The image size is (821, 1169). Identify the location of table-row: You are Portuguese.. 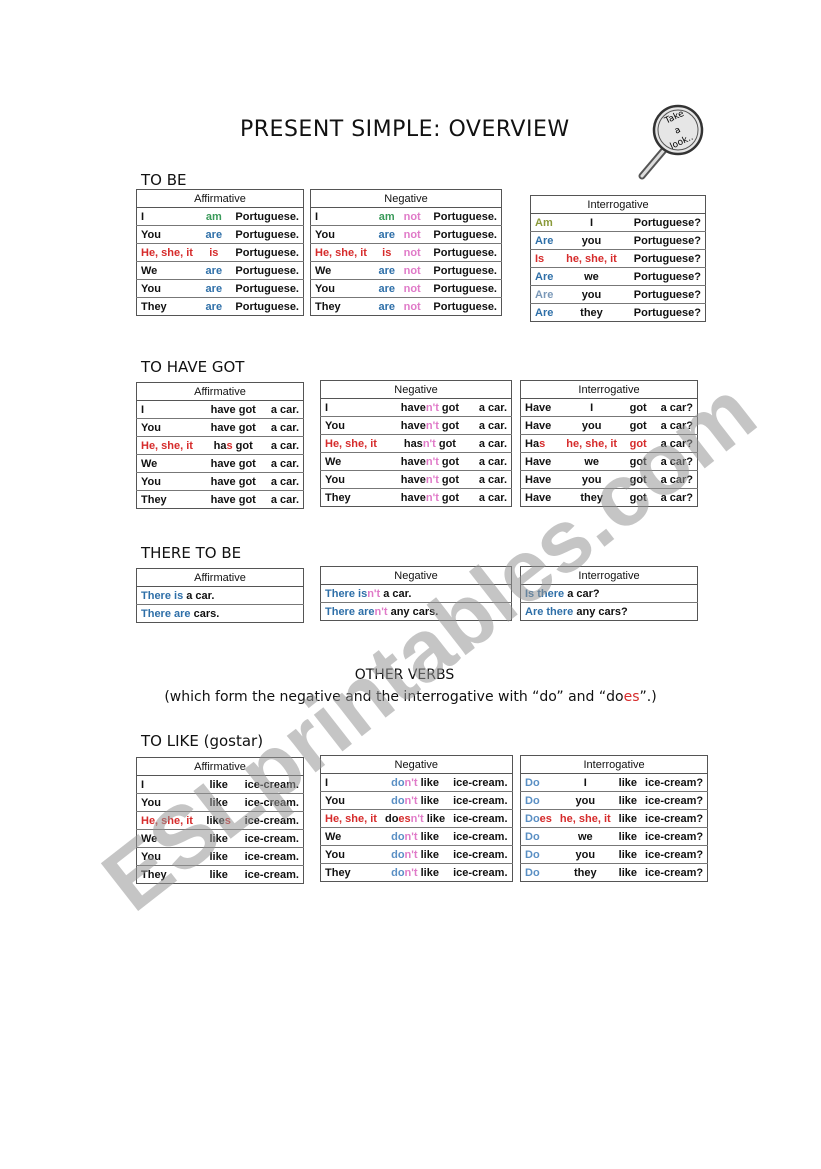
(219, 288).